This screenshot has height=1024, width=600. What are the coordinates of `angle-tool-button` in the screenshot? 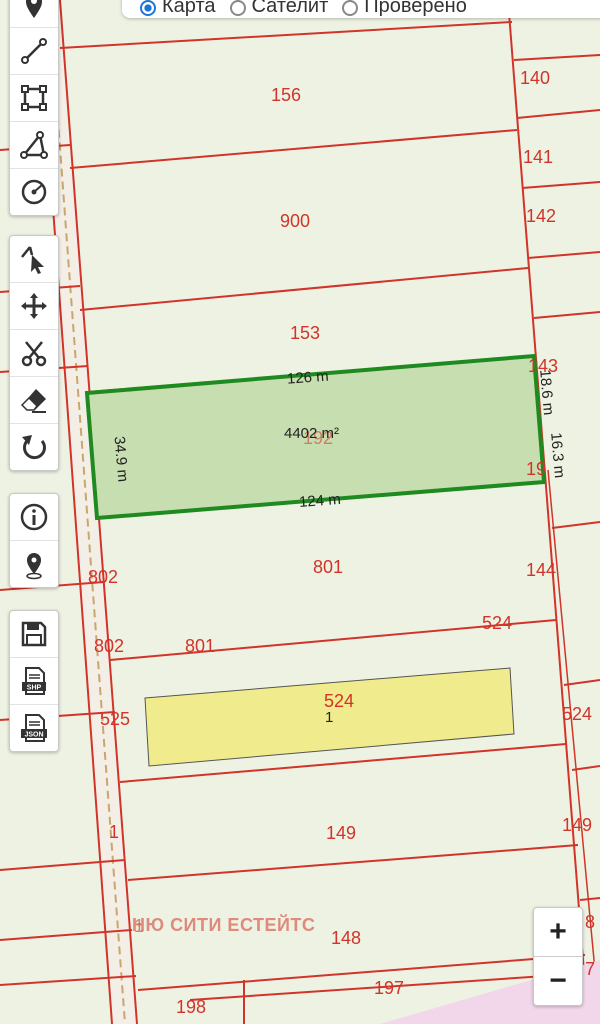 It's located at (34, 145).